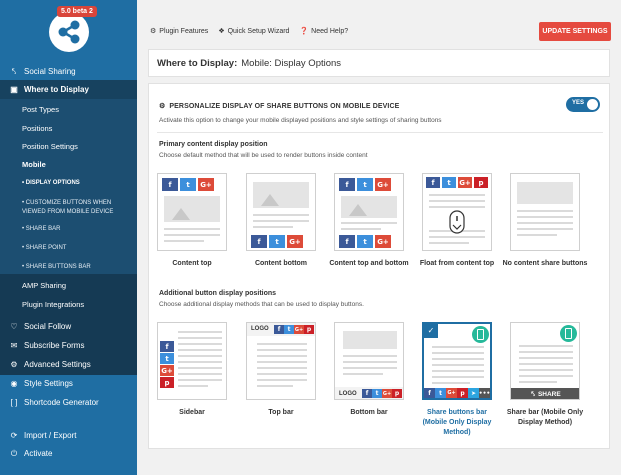 Image resolution: width=621 pixels, height=475 pixels. I want to click on option-content-top: f t G+, so click(192, 212).